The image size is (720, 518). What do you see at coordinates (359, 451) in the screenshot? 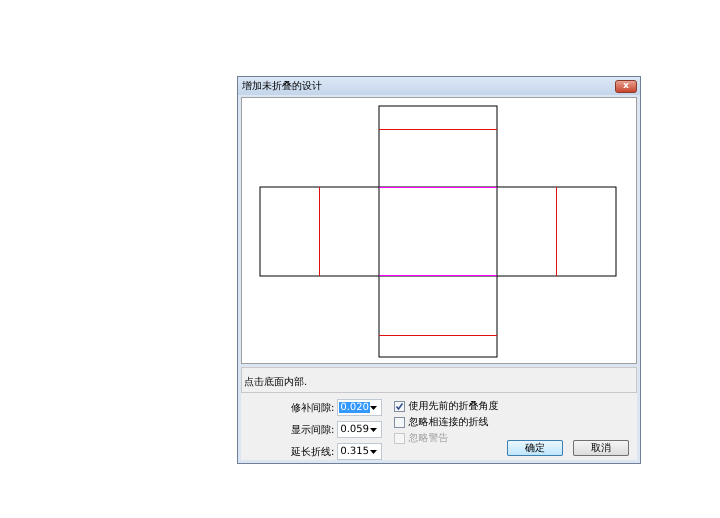
I see `gap-dropdown: 0.315` at bounding box center [359, 451].